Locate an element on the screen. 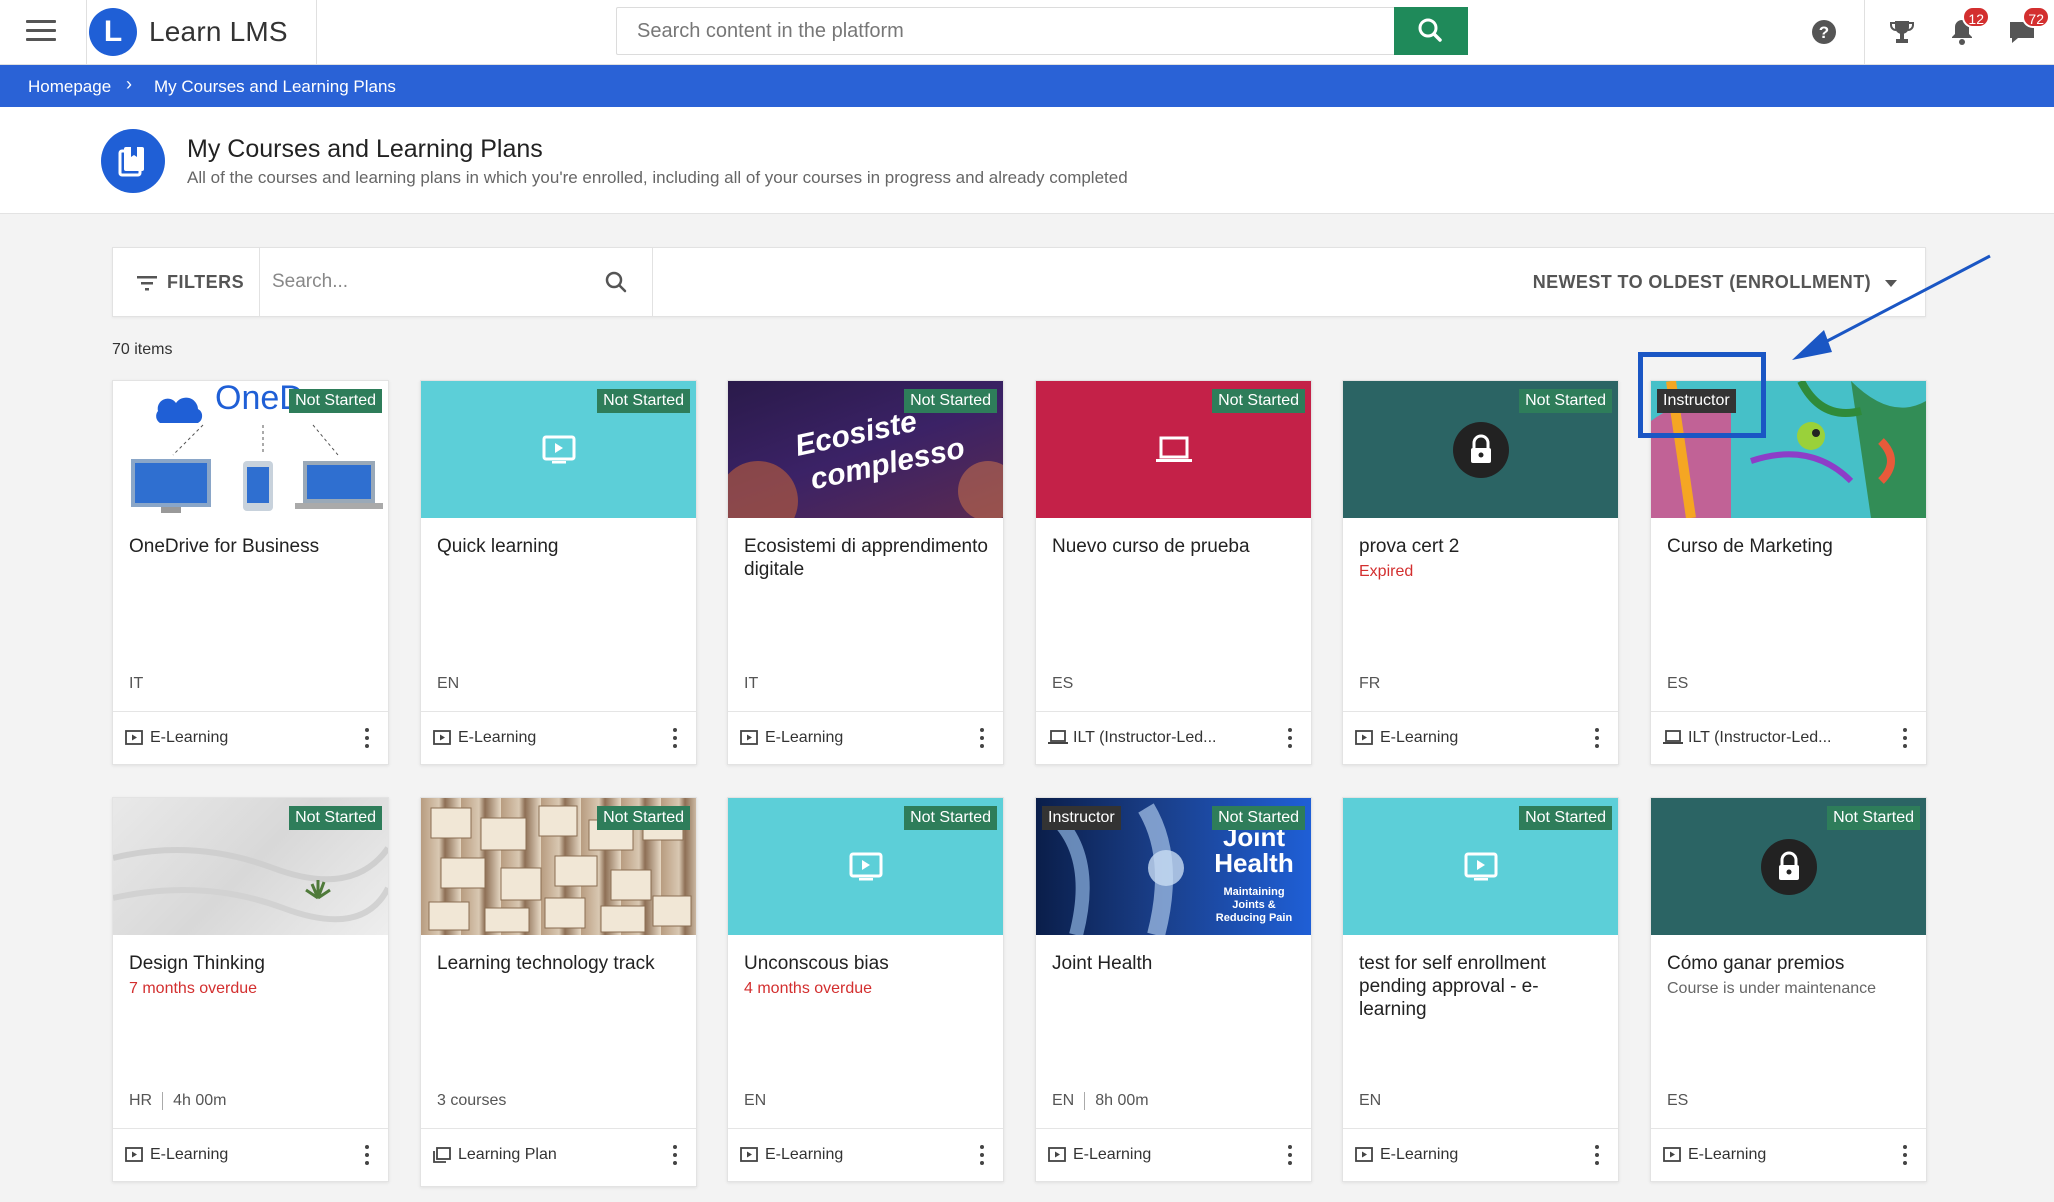 The image size is (2054, 1202). global-search-button is located at coordinates (1431, 31).